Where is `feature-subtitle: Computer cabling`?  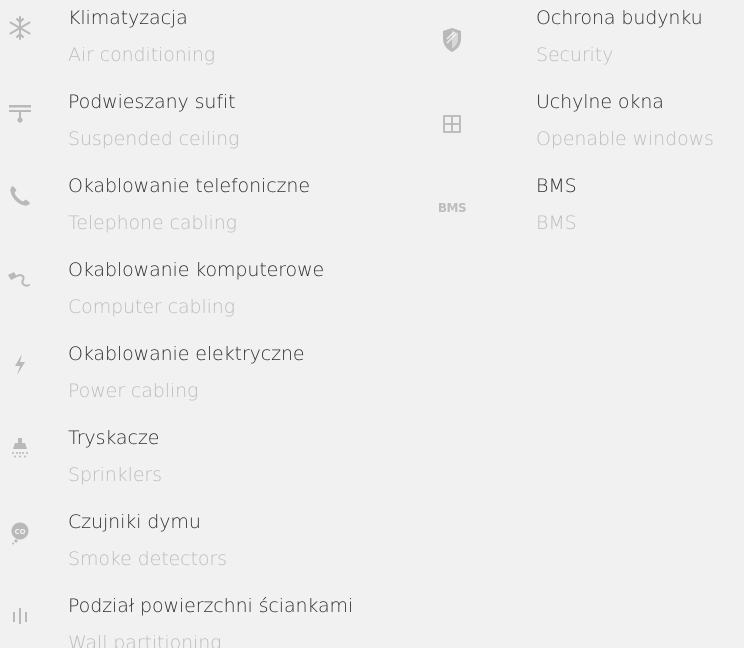 feature-subtitle: Computer cabling is located at coordinates (152, 307).